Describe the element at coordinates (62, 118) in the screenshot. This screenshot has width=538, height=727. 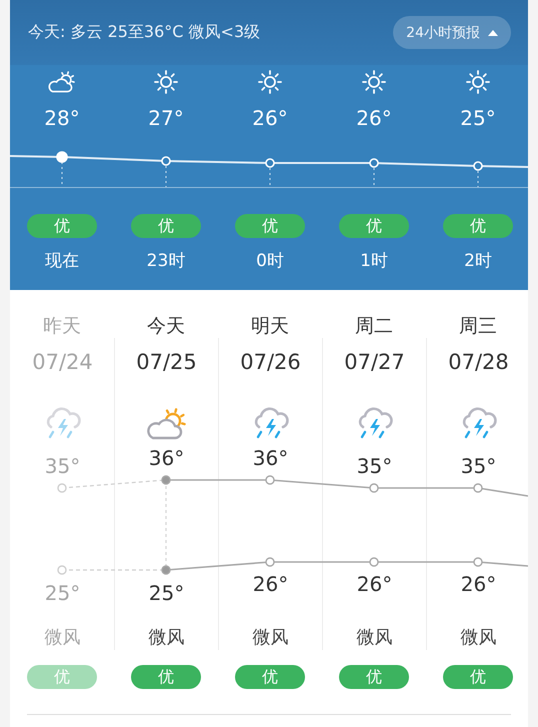
I see `hour-temperature: 28°` at that location.